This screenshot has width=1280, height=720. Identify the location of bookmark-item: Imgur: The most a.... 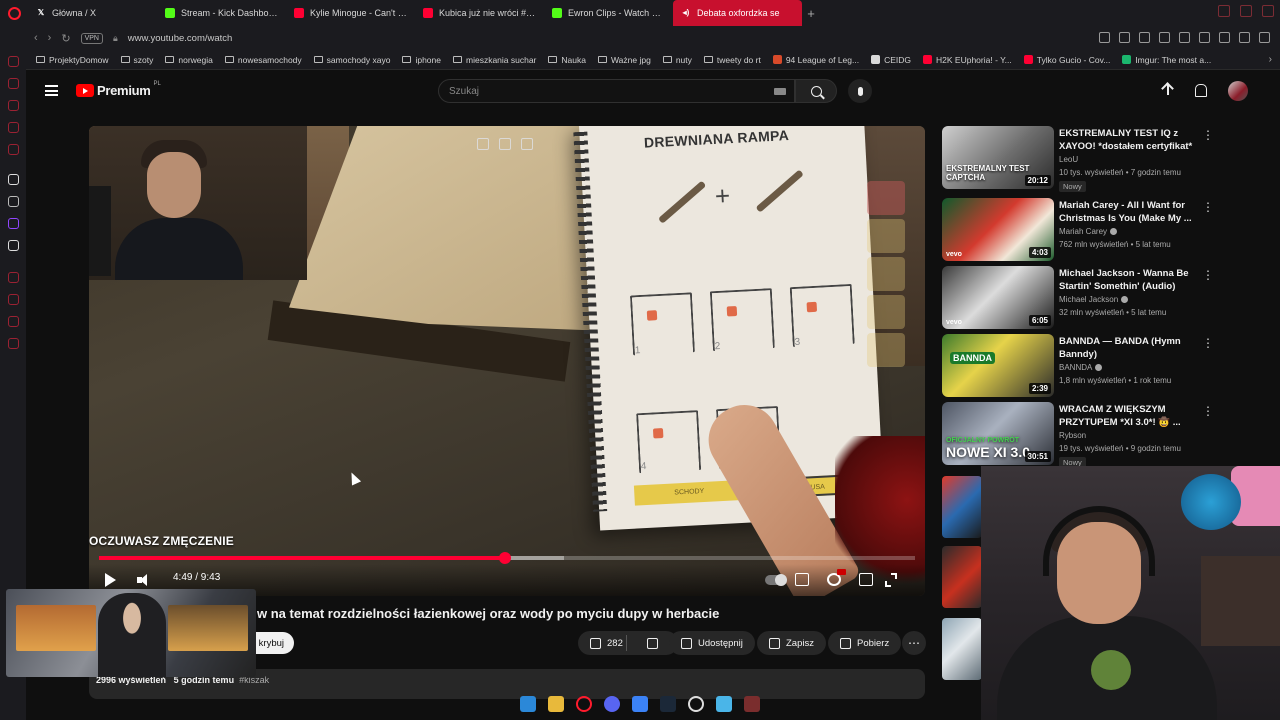
(1166, 60).